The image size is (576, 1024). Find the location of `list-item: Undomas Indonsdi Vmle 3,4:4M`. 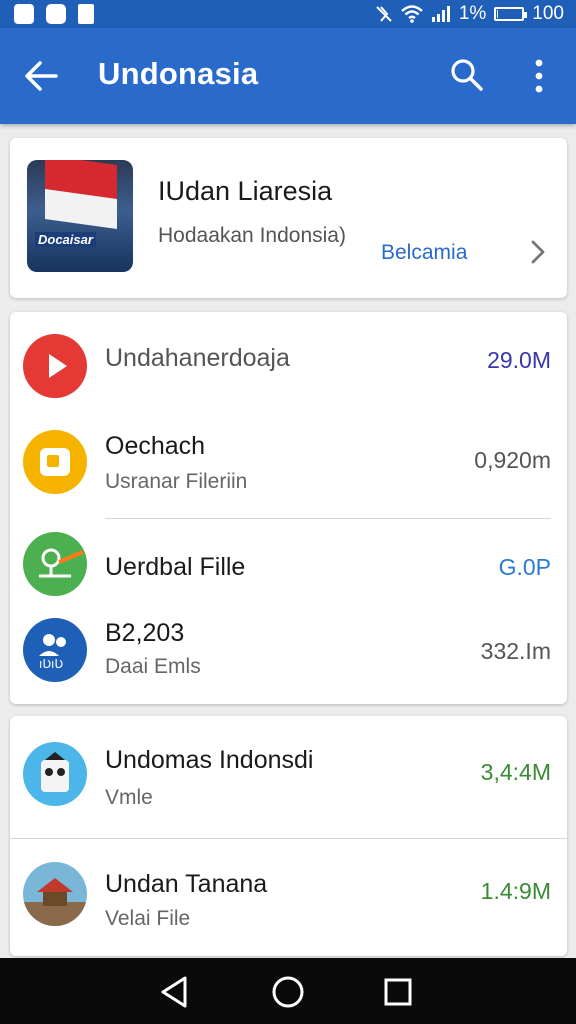

list-item: Undomas Indonsdi Vmle 3,4:4M is located at coordinates (288, 777).